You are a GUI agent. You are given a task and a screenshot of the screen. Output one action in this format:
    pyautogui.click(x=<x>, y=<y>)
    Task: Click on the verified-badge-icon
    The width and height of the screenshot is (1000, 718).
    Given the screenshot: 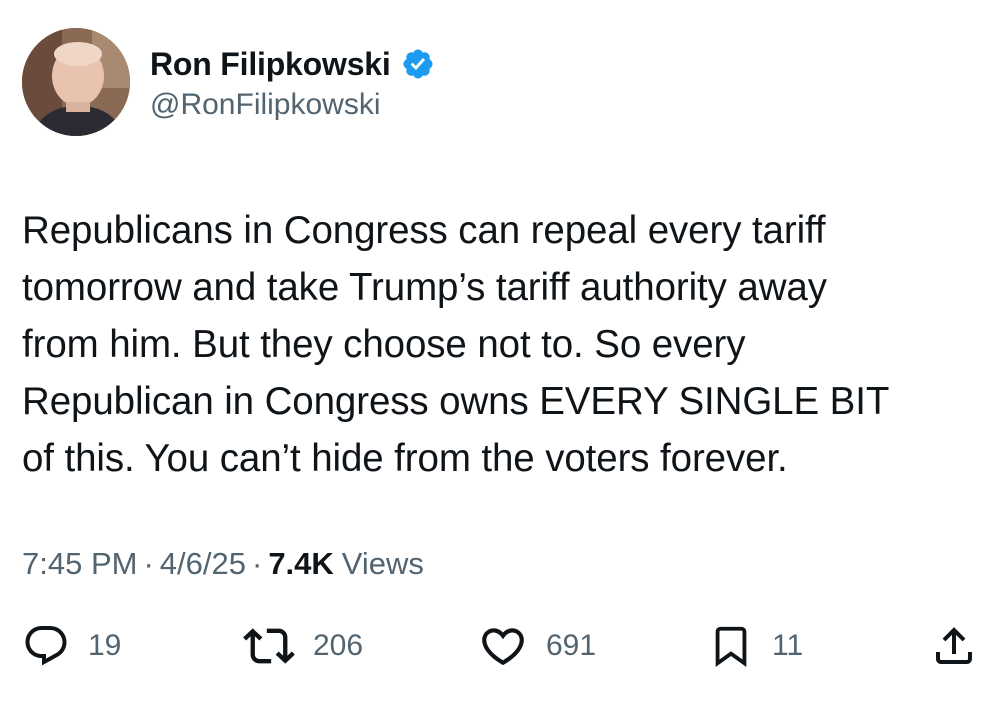 What is the action you would take?
    pyautogui.click(x=418, y=64)
    